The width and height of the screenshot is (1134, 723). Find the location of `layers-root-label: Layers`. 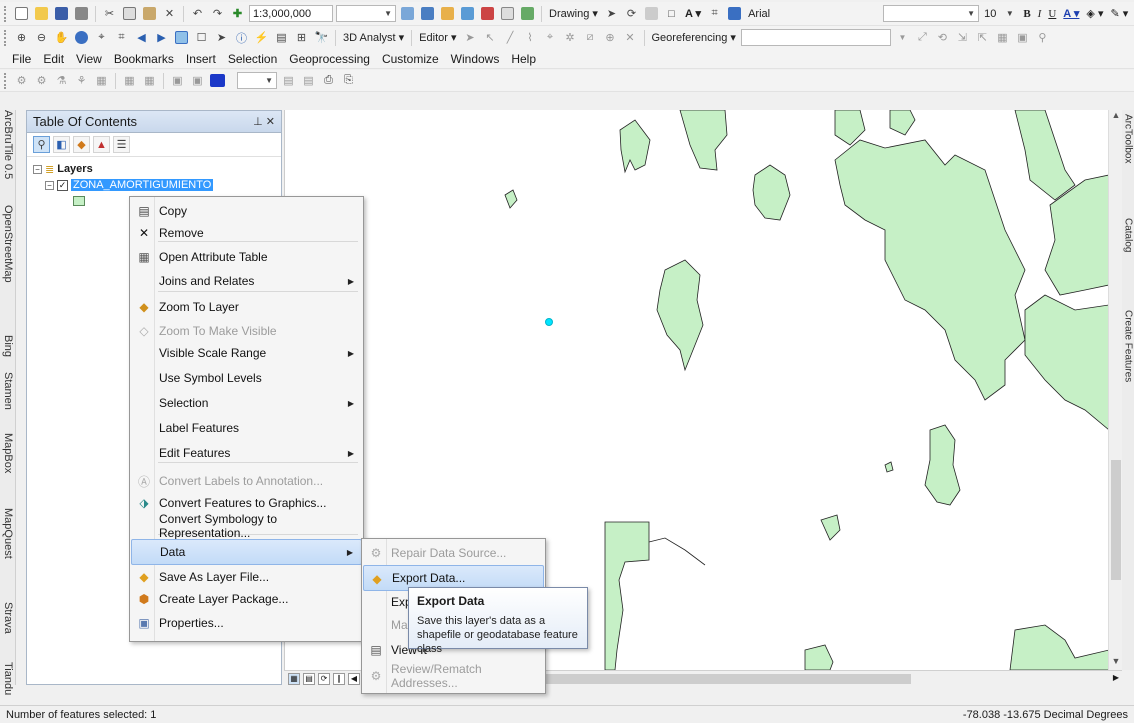

layers-root-label: Layers is located at coordinates (74, 169).